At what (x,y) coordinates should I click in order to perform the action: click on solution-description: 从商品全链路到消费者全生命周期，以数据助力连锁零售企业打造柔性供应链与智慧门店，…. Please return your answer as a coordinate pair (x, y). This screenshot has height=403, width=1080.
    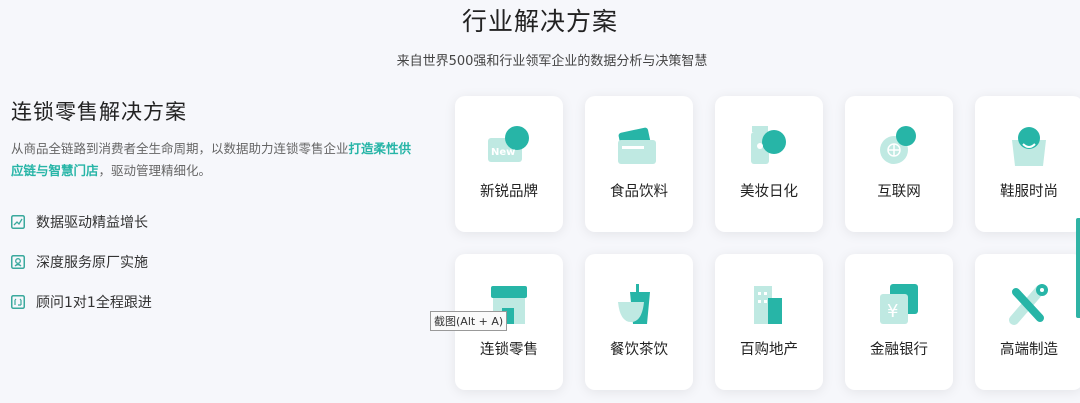
    Looking at the image, I should click on (216, 160).